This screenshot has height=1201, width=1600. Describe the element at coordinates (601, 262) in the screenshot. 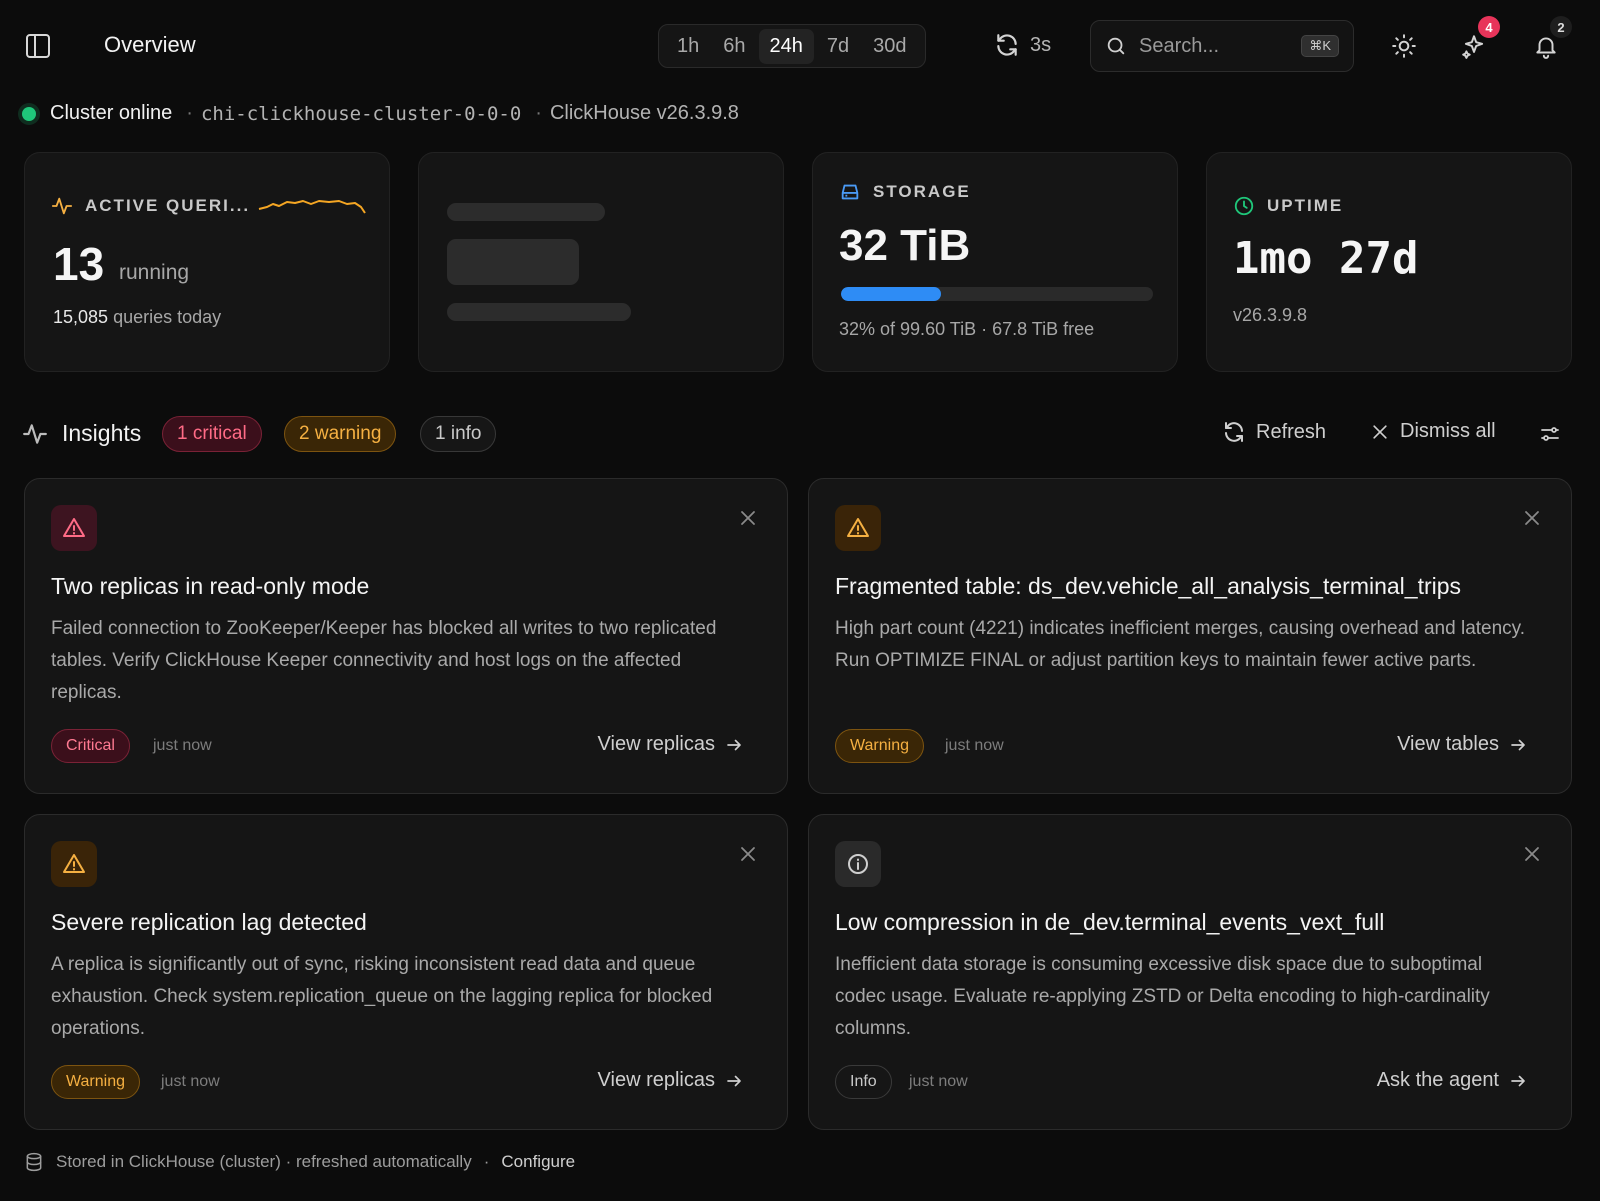

I see `loading-card` at that location.